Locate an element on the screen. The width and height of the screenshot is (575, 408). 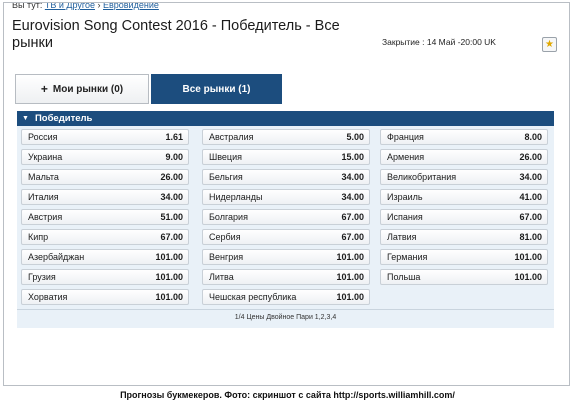
selection-button: Италия 34.00 is located at coordinates (105, 197).